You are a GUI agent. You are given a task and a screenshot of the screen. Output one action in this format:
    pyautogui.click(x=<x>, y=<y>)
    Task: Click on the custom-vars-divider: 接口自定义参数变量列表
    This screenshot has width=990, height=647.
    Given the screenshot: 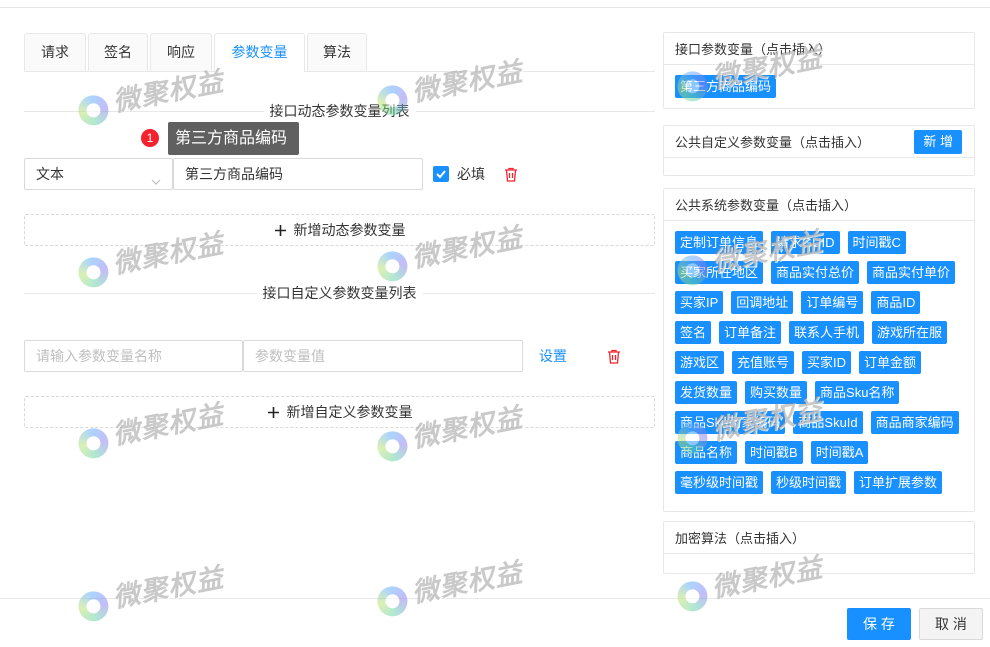 What is the action you would take?
    pyautogui.click(x=339, y=293)
    